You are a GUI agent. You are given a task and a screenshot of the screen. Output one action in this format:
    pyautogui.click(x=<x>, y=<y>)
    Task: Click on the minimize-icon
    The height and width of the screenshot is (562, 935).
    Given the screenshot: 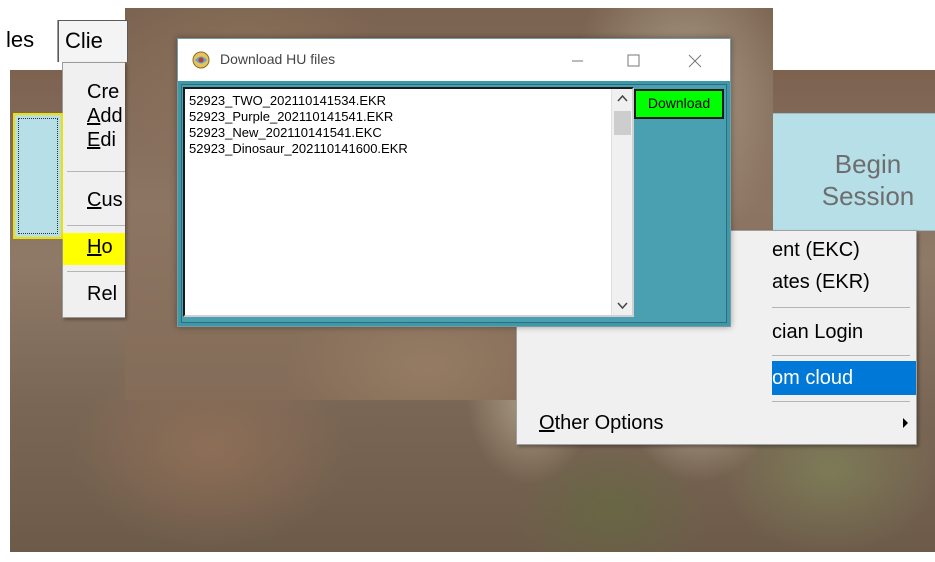 What is the action you would take?
    pyautogui.click(x=577, y=61)
    